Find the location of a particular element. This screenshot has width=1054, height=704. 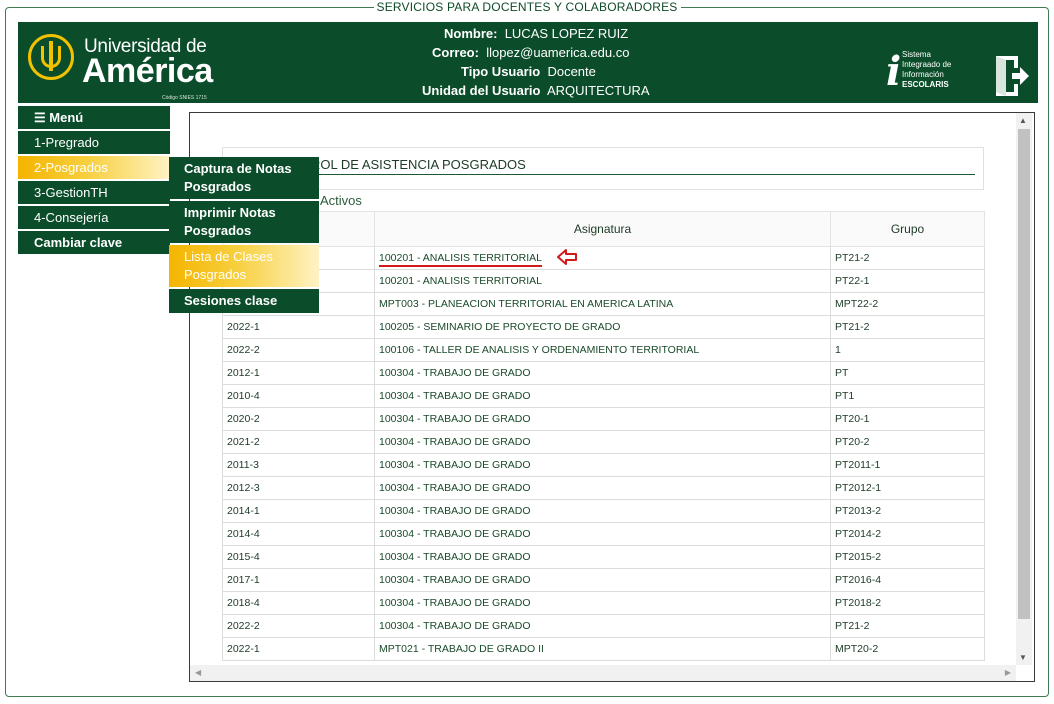

table-row: 2021-2 100304 - TRABAJO DE GRADO PT20-2 is located at coordinates (603, 442).